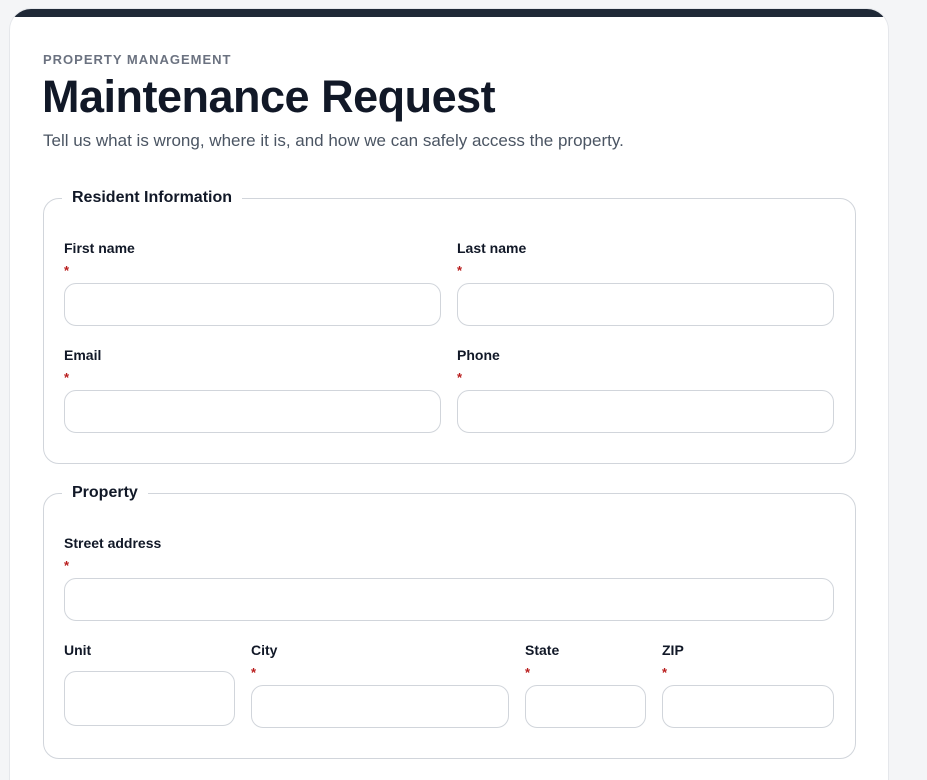 Image resolution: width=927 pixels, height=780 pixels. I want to click on state-input, so click(585, 706).